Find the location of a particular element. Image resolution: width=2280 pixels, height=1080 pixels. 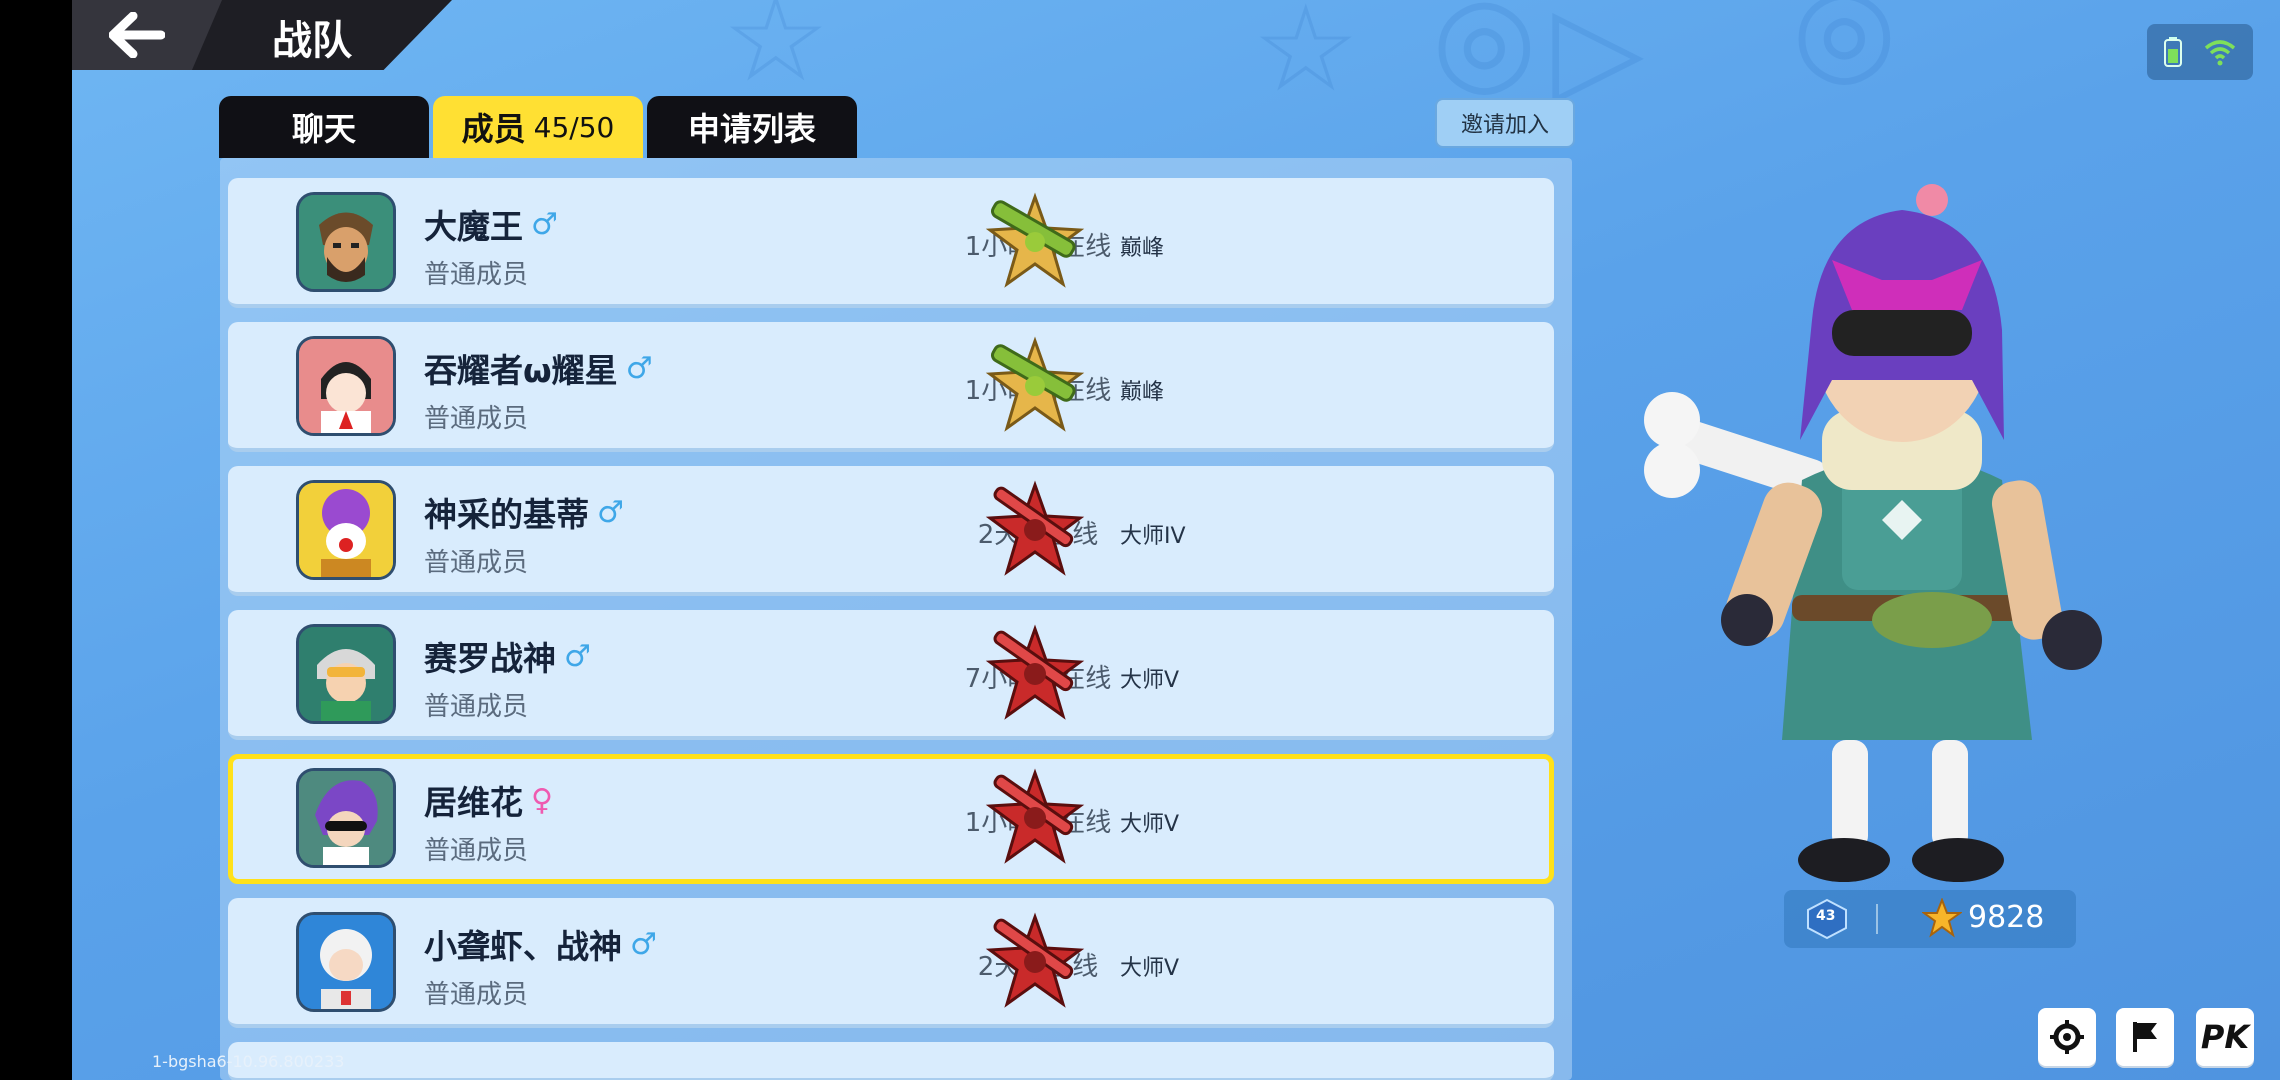

page-title: 战队 is located at coordinates (312, 41).